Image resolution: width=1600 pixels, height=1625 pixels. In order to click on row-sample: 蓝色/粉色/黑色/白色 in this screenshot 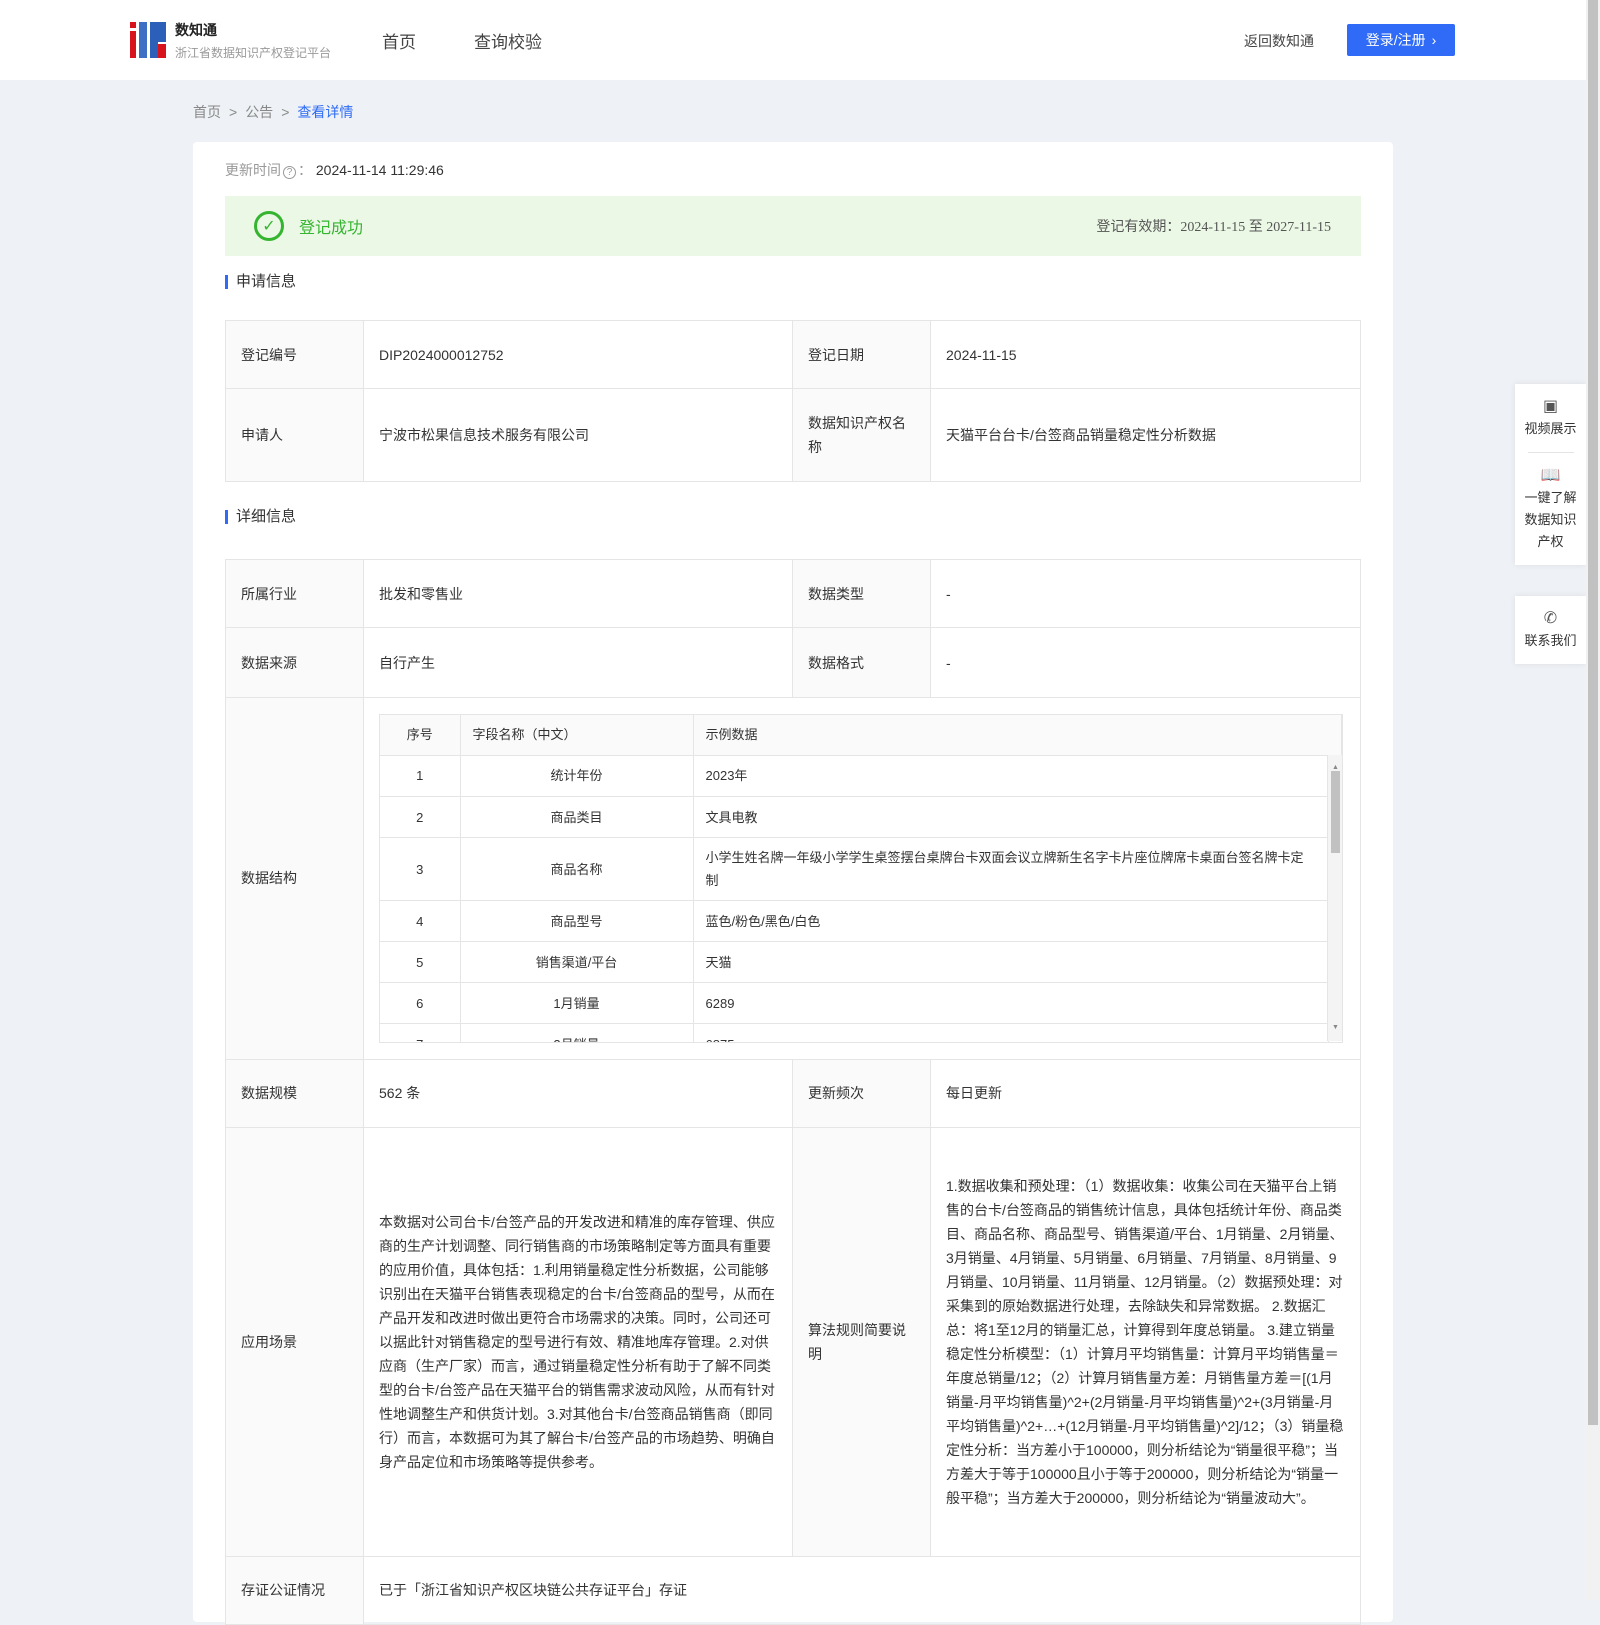, I will do `click(1011, 921)`.